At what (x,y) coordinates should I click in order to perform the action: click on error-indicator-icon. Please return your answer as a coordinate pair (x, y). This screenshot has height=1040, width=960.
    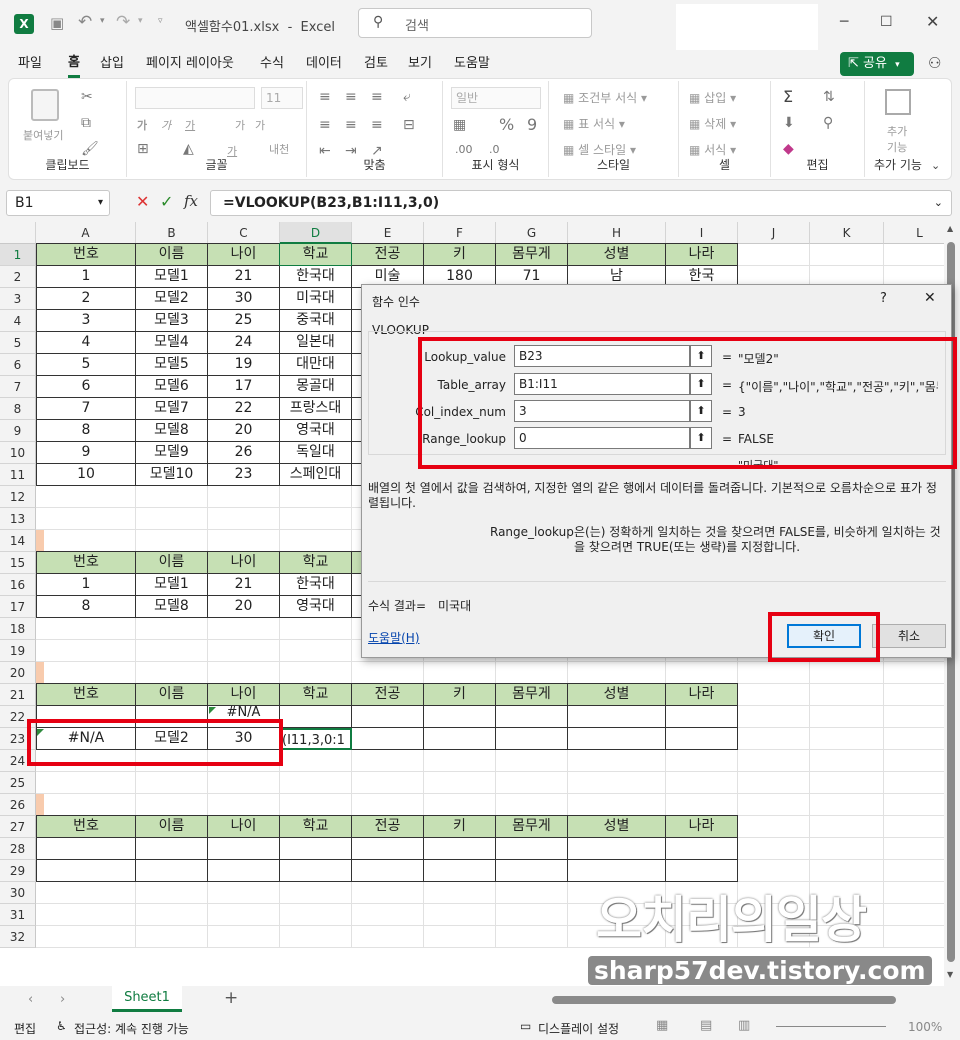
    Looking at the image, I should click on (212, 710).